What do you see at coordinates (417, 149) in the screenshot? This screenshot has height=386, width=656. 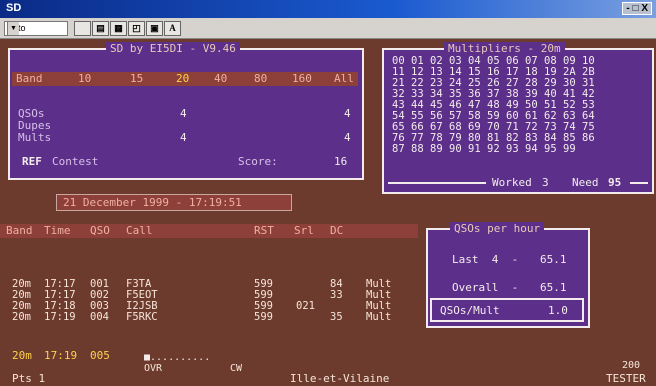 I see `multiplier-cell: 88` at bounding box center [417, 149].